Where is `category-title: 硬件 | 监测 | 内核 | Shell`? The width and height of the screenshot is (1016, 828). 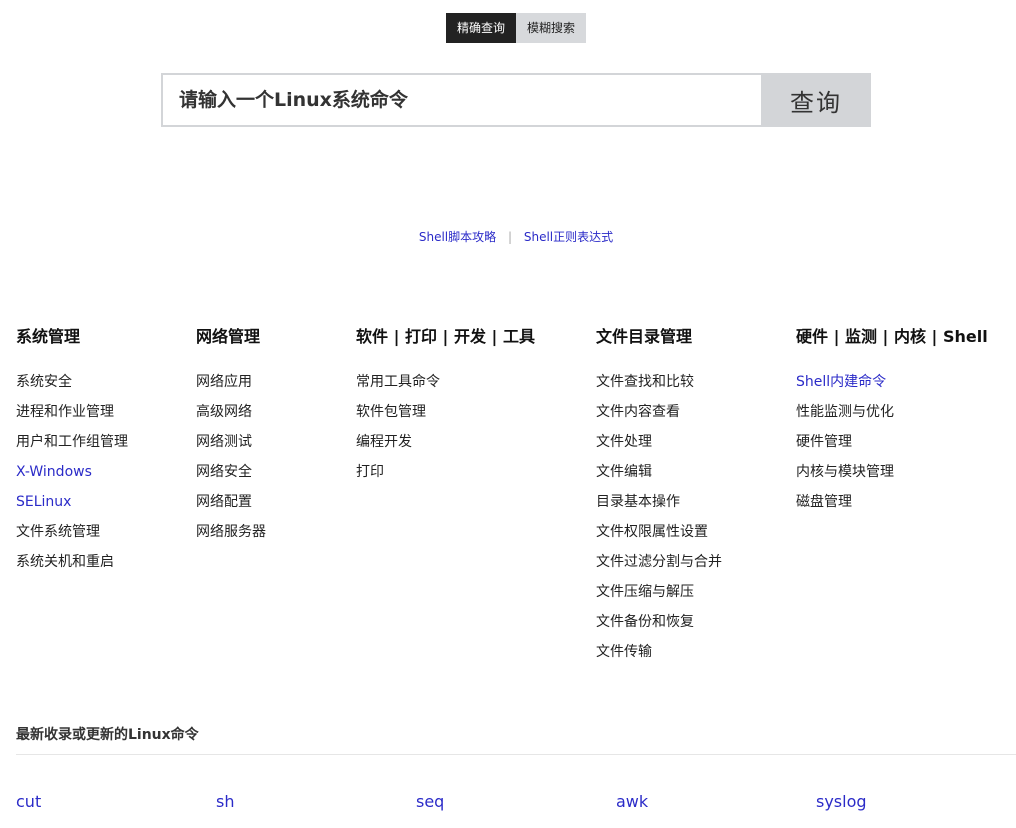 category-title: 硬件 | 监测 | 内核 | Shell is located at coordinates (892, 336).